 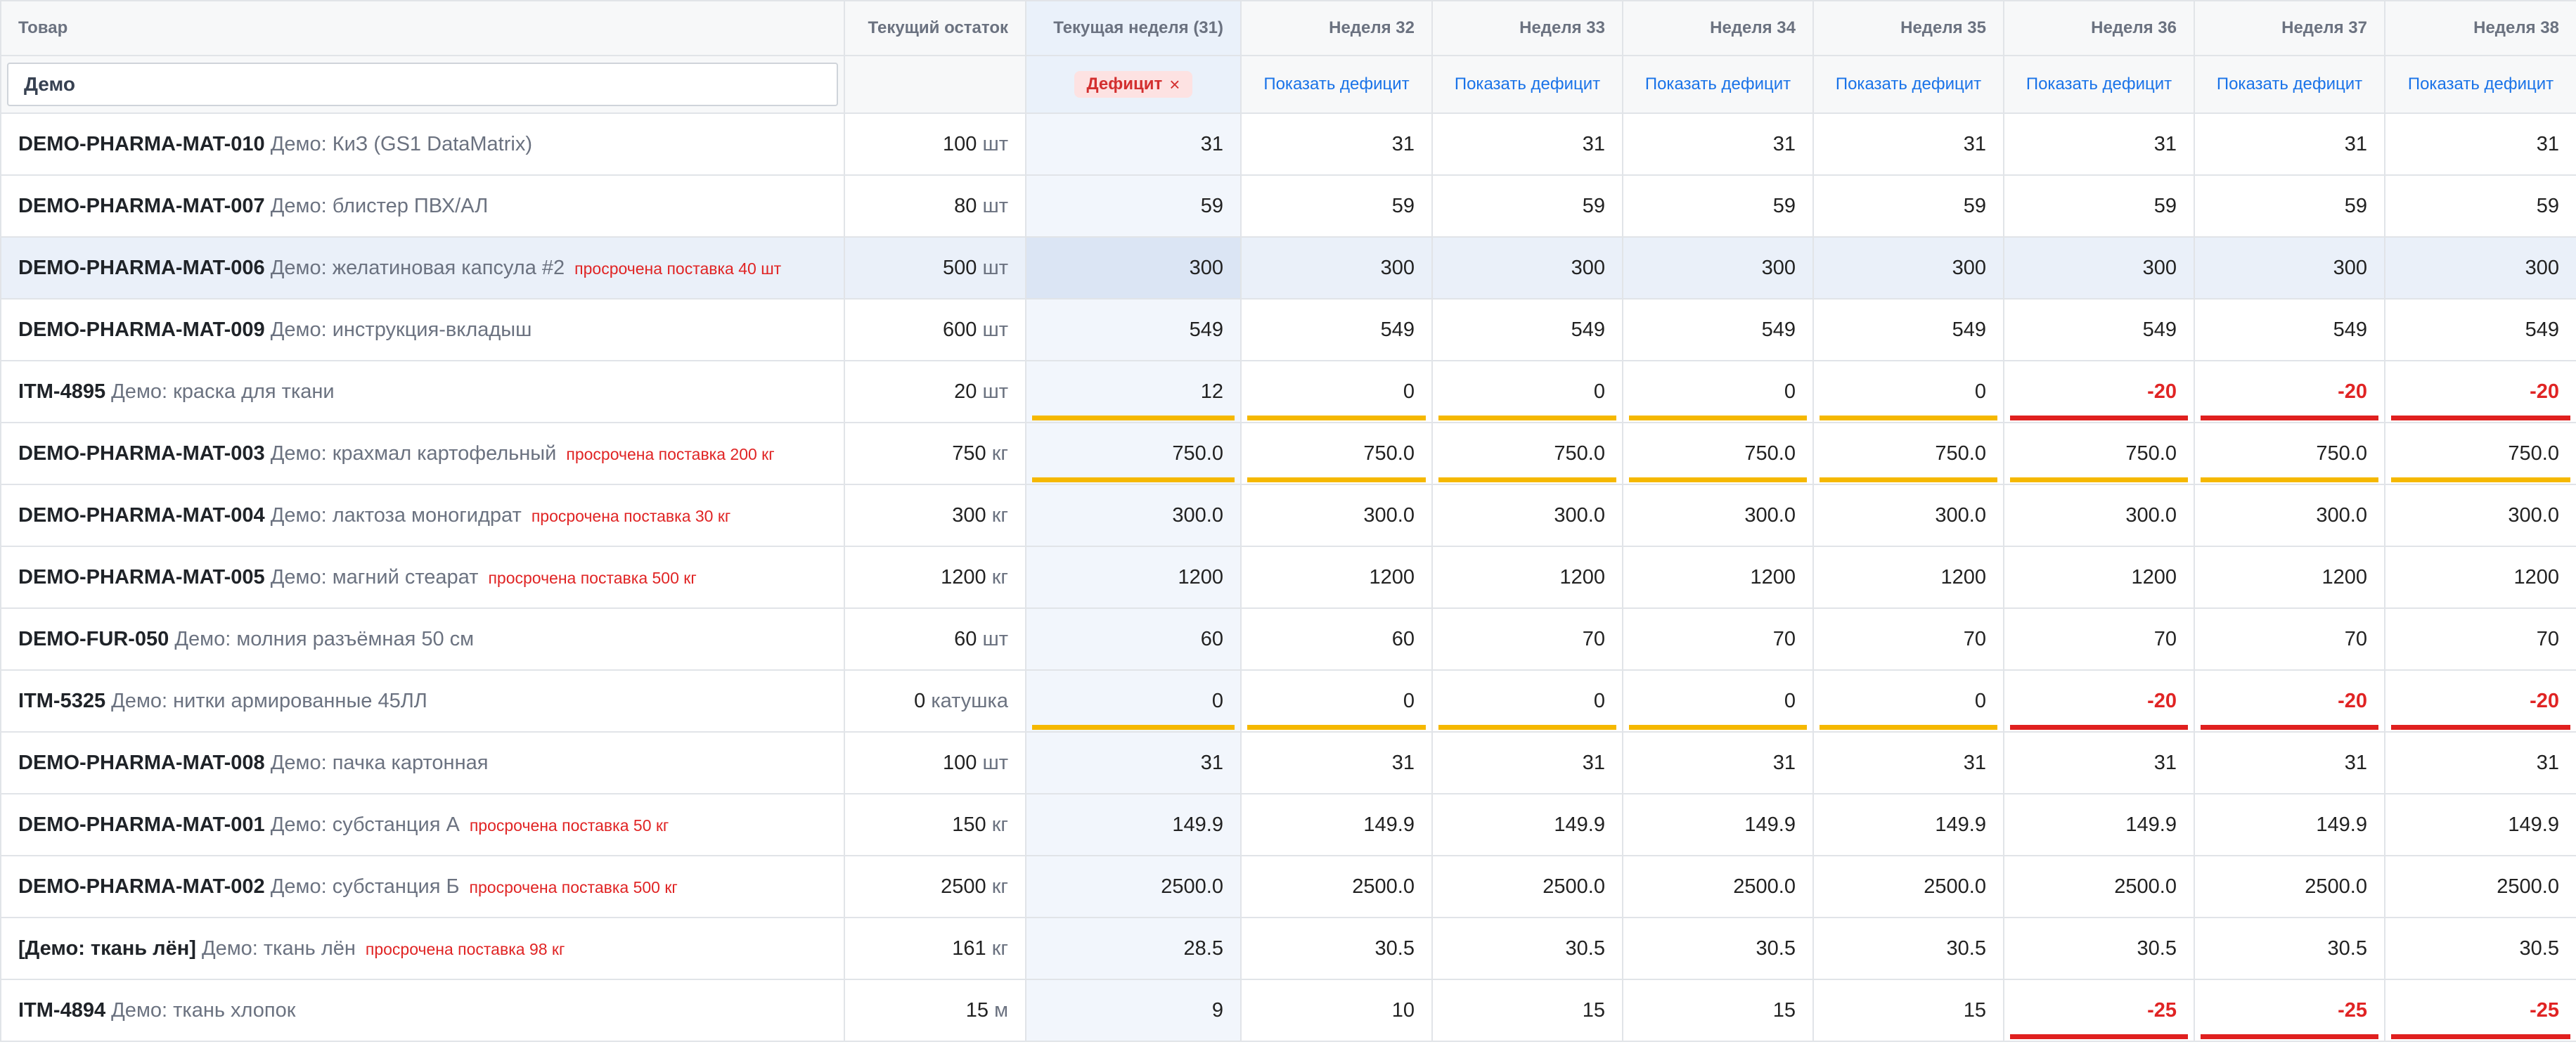 What do you see at coordinates (1718, 84) in the screenshot?
I see `show-deficit-link-week-34: Показать дефицит` at bounding box center [1718, 84].